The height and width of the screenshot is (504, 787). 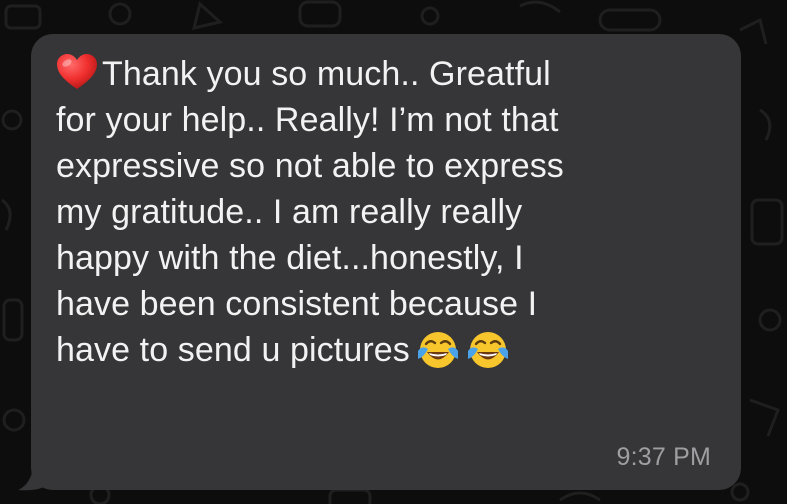 I want to click on message-line: have been consistent because I, so click(x=297, y=304).